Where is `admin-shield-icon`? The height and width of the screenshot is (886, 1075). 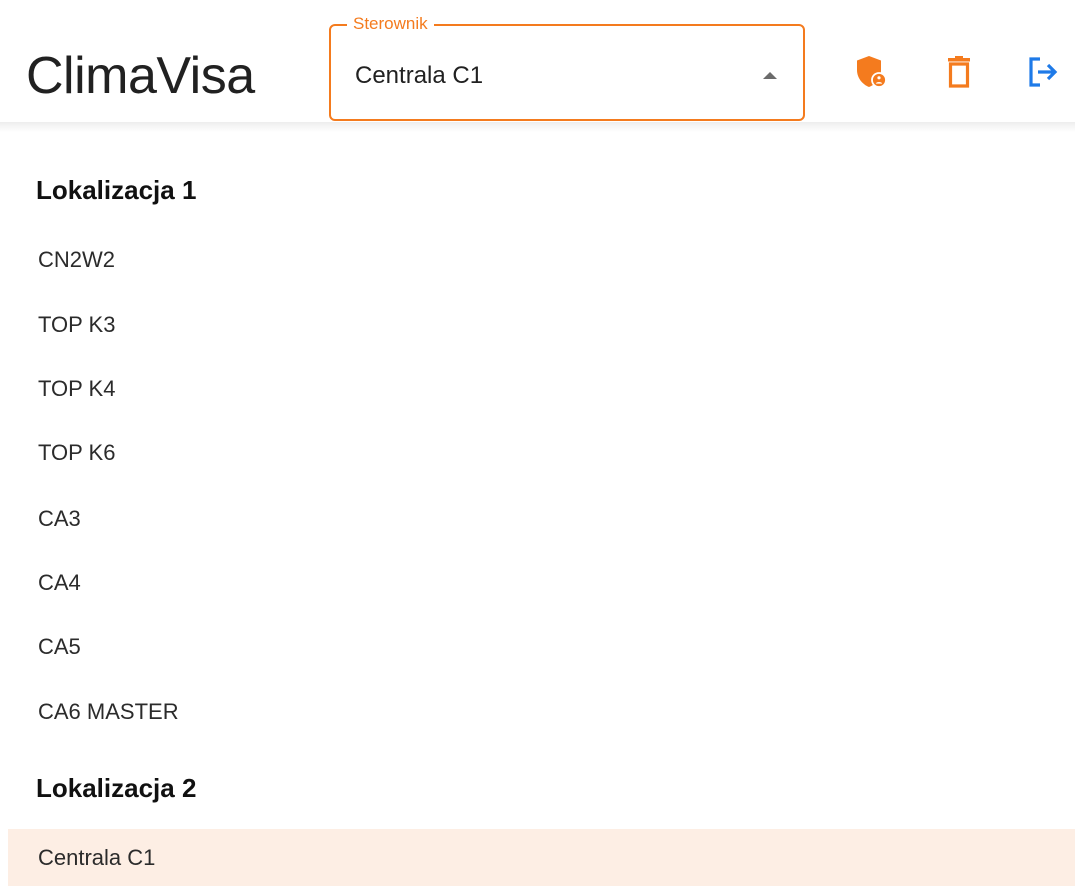
admin-shield-icon is located at coordinates (872, 72).